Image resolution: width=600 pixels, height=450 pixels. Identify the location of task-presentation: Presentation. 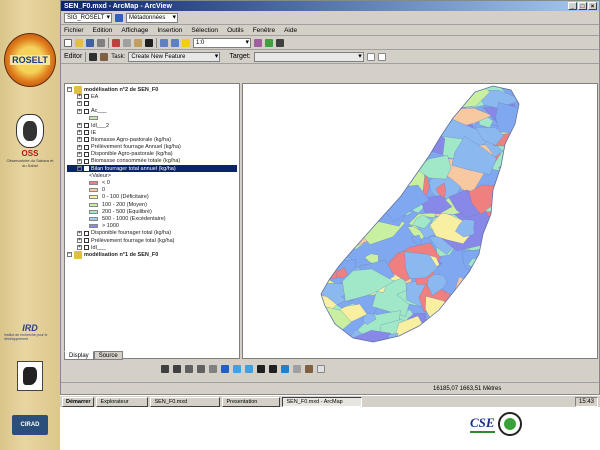
(251, 401).